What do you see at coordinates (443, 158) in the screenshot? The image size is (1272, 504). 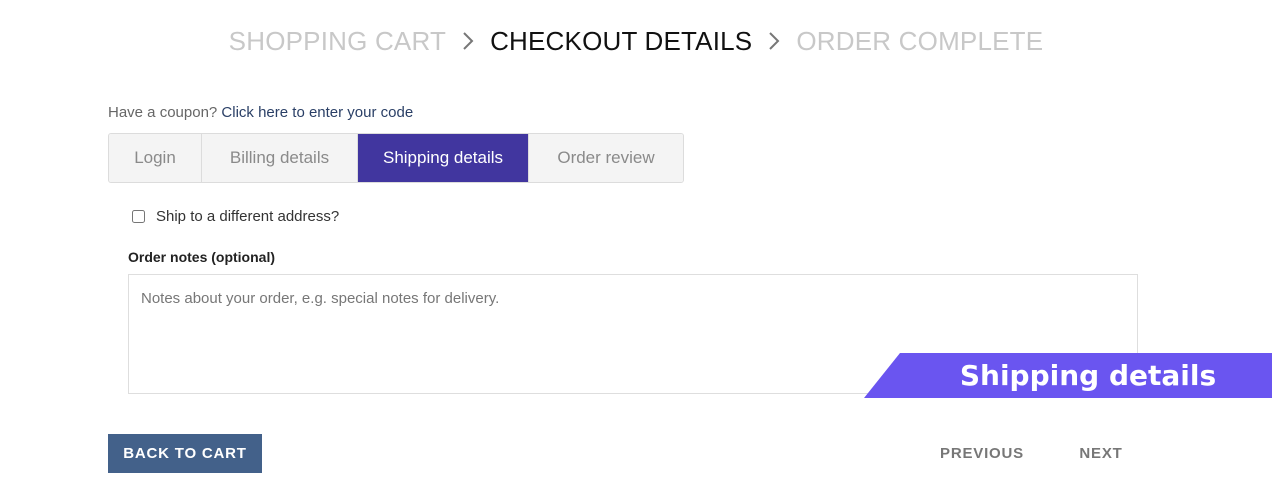 I see `tab-shipping-details: Shipping details` at bounding box center [443, 158].